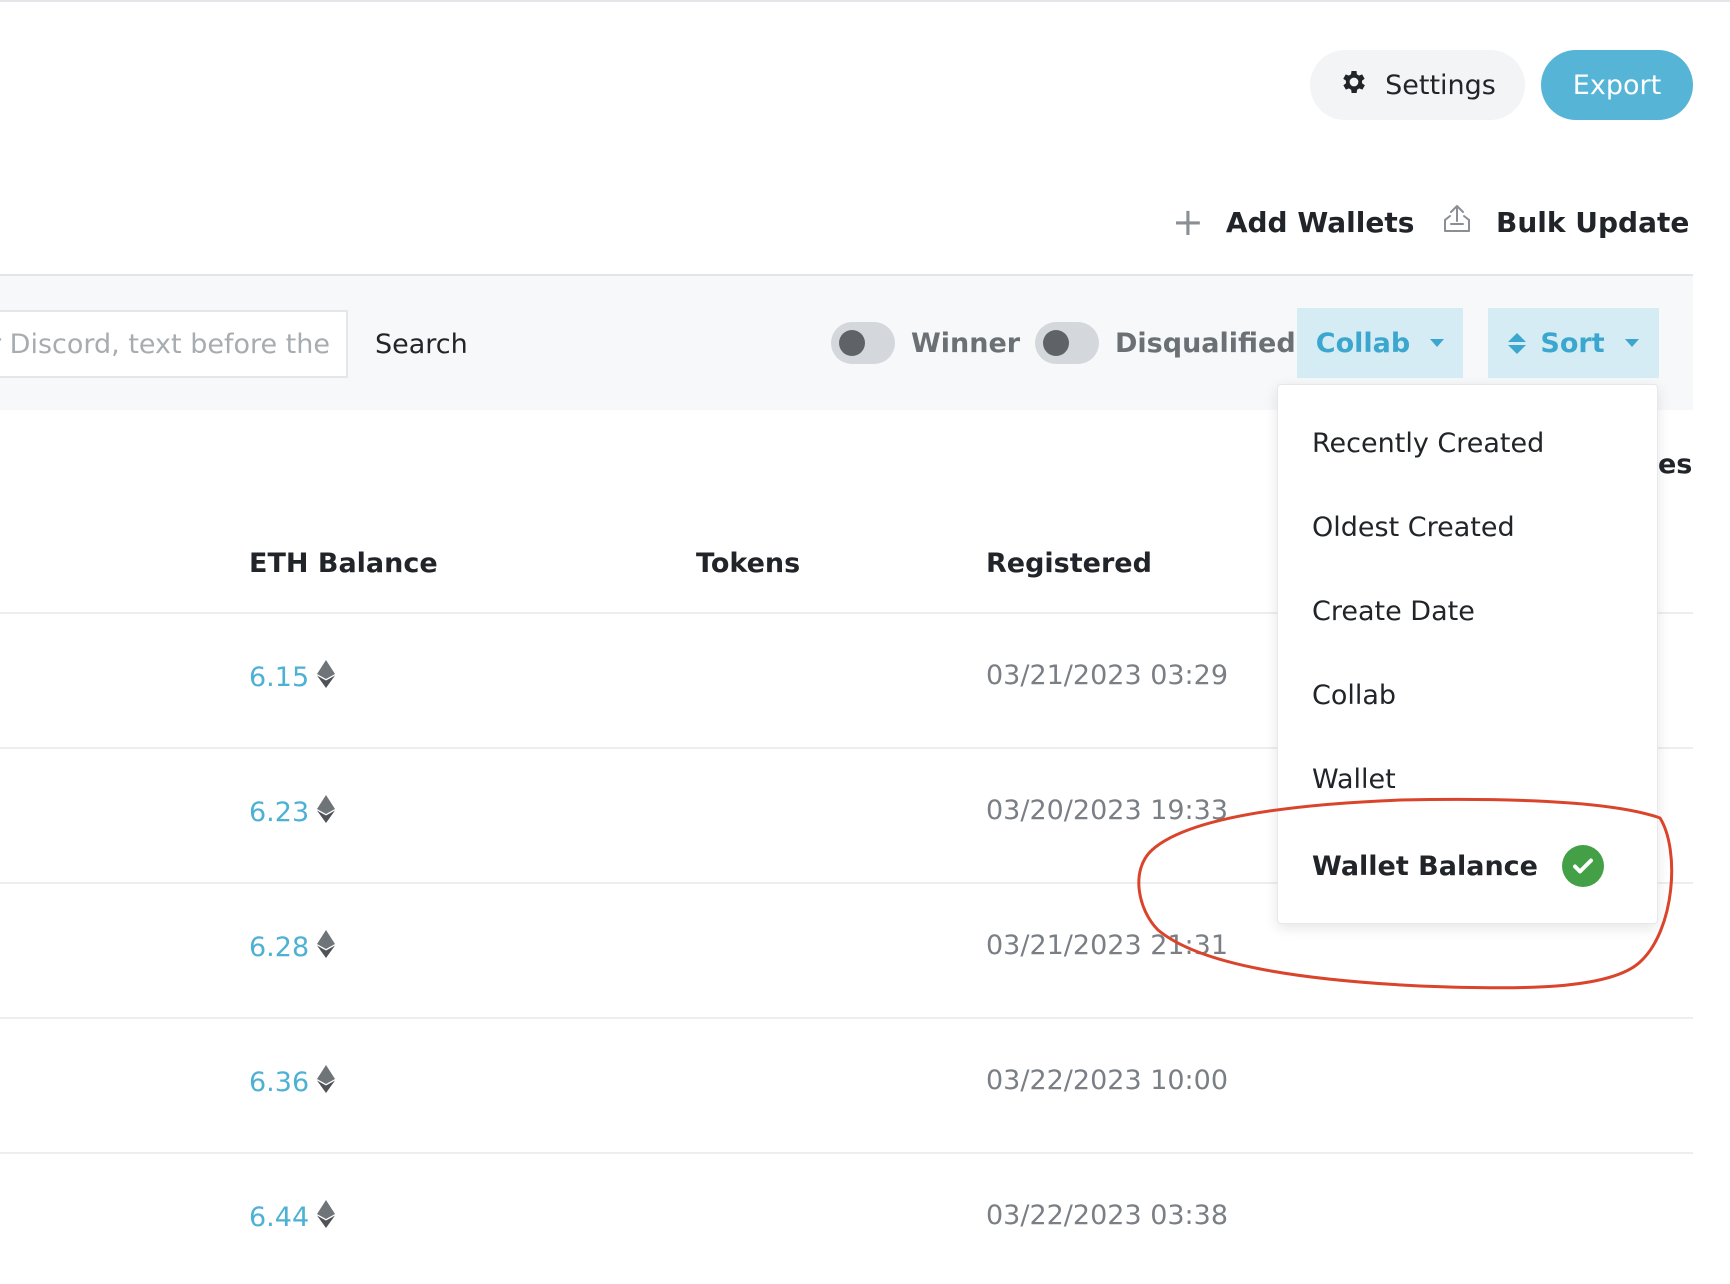  What do you see at coordinates (1320, 222) in the screenshot?
I see `add-wallets-label: Add Wallets` at bounding box center [1320, 222].